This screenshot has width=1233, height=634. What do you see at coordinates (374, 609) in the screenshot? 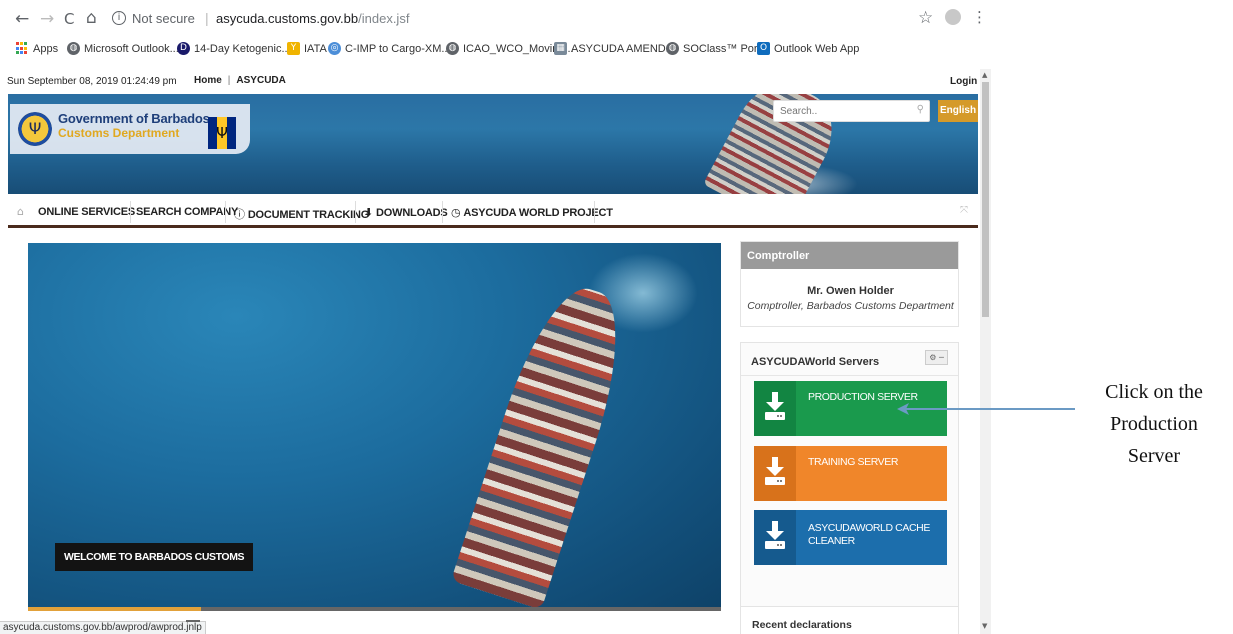
I see `slider-progress-bar` at bounding box center [374, 609].